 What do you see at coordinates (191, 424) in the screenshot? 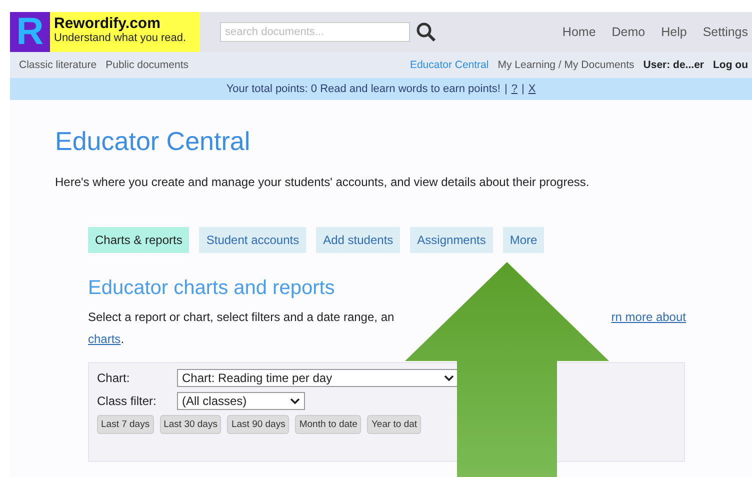
I see `date-range-button: Last 30 days` at bounding box center [191, 424].